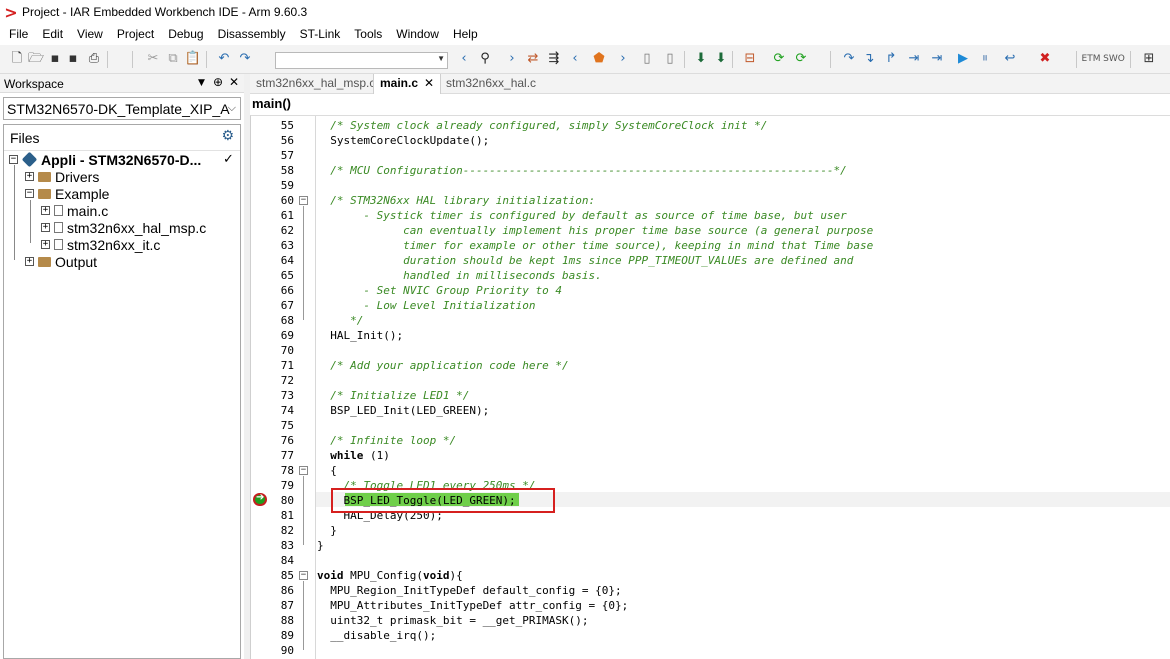 This screenshot has width=1170, height=659. I want to click on menu-tools: Tools, so click(368, 34).